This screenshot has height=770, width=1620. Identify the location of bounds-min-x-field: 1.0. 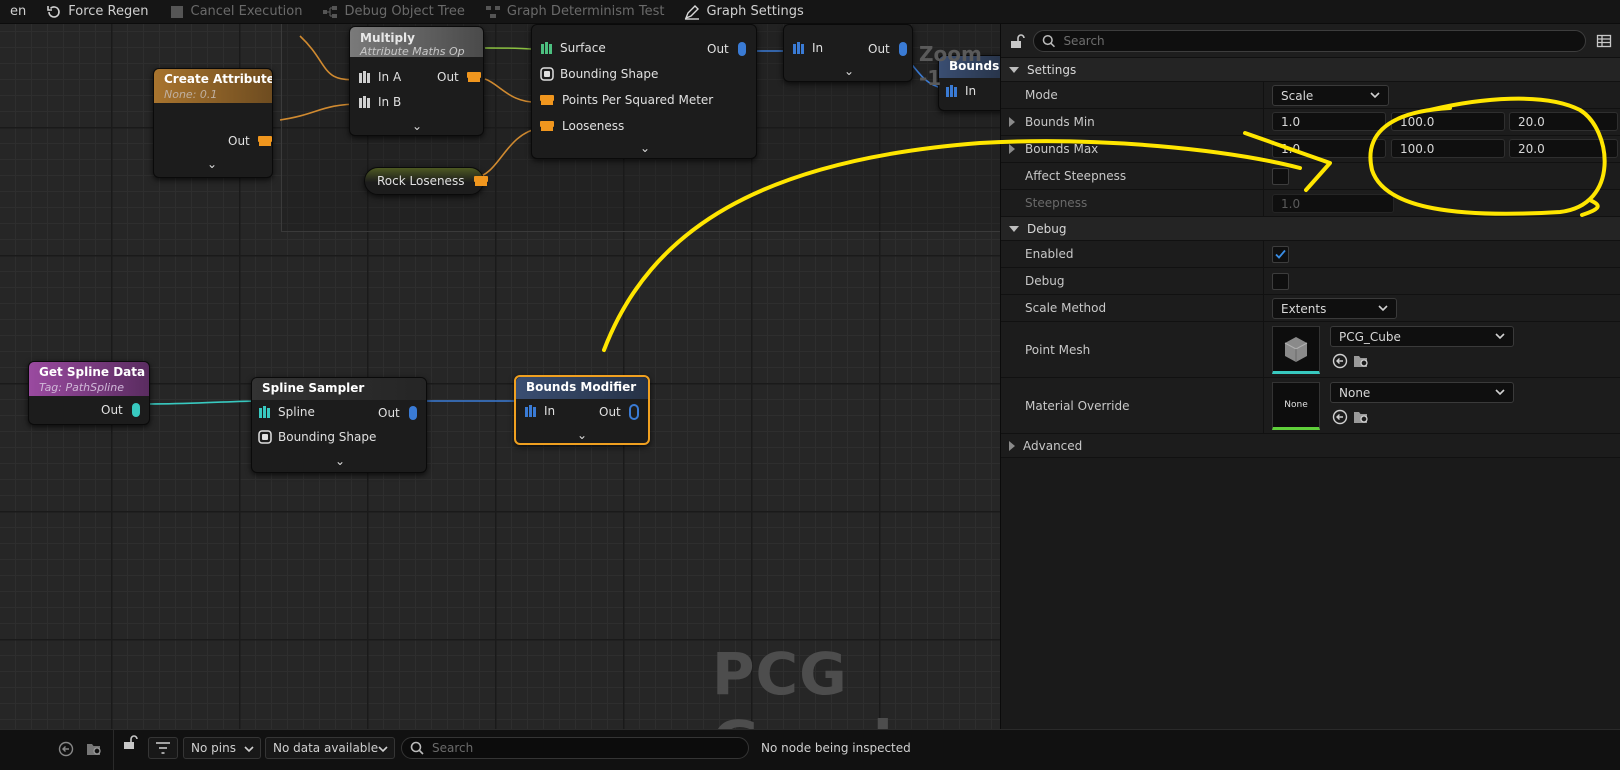
(1329, 121).